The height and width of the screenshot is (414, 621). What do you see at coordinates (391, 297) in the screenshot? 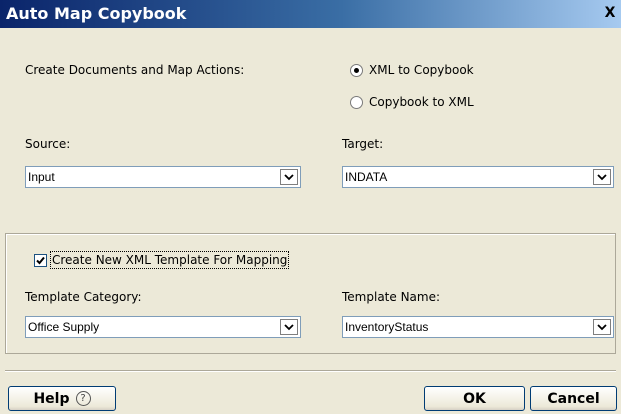
I see `template-name-label: Template Name:` at bounding box center [391, 297].